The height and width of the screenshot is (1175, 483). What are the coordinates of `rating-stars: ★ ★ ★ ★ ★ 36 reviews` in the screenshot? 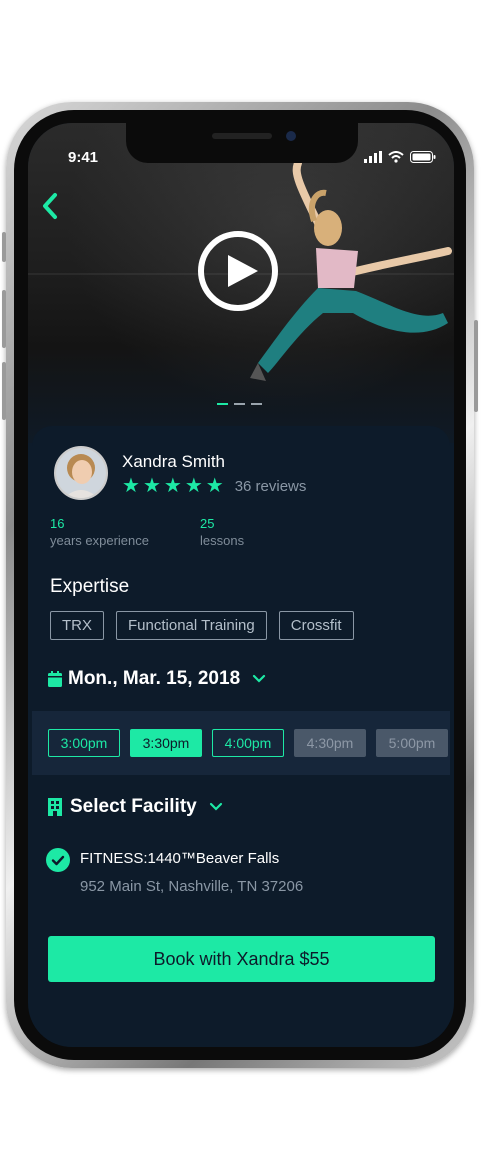 It's located at (214, 486).